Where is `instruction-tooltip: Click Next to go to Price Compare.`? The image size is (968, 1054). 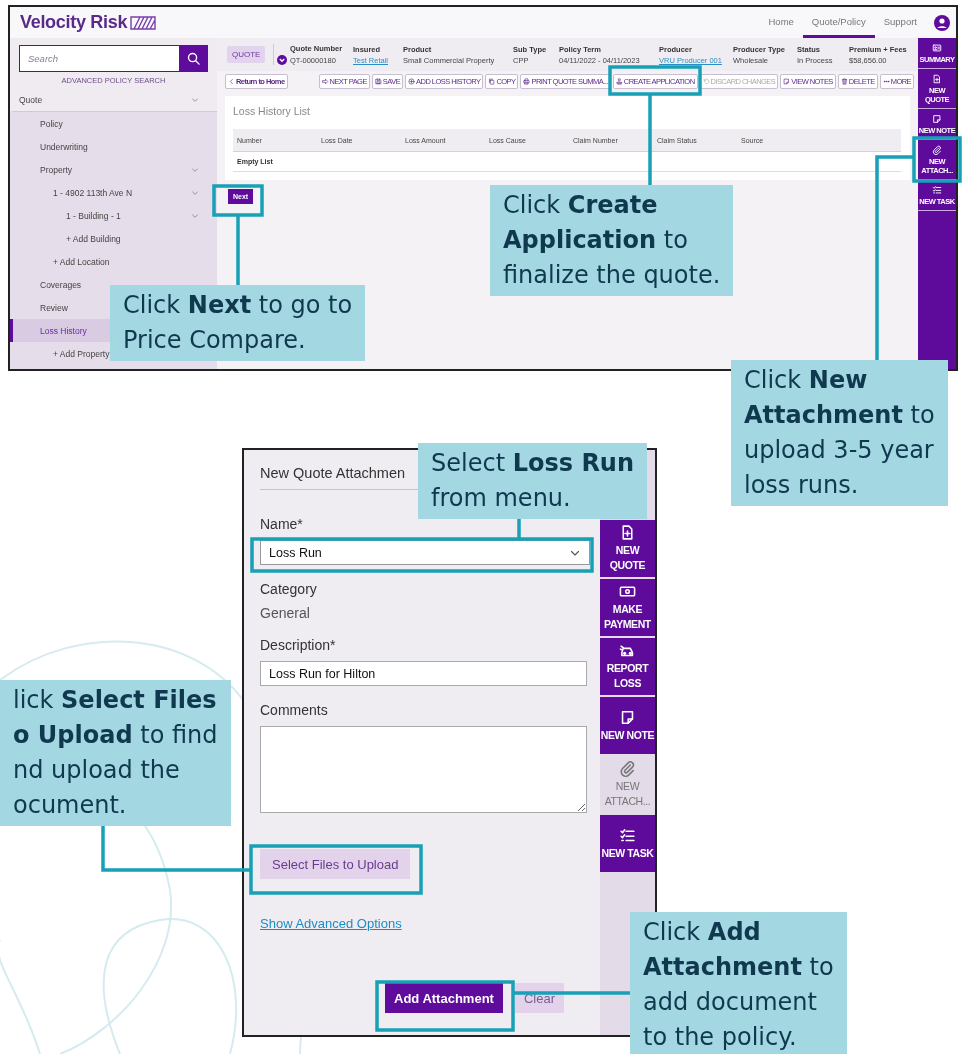
instruction-tooltip: Click Next to go to Price Compare. is located at coordinates (238, 323).